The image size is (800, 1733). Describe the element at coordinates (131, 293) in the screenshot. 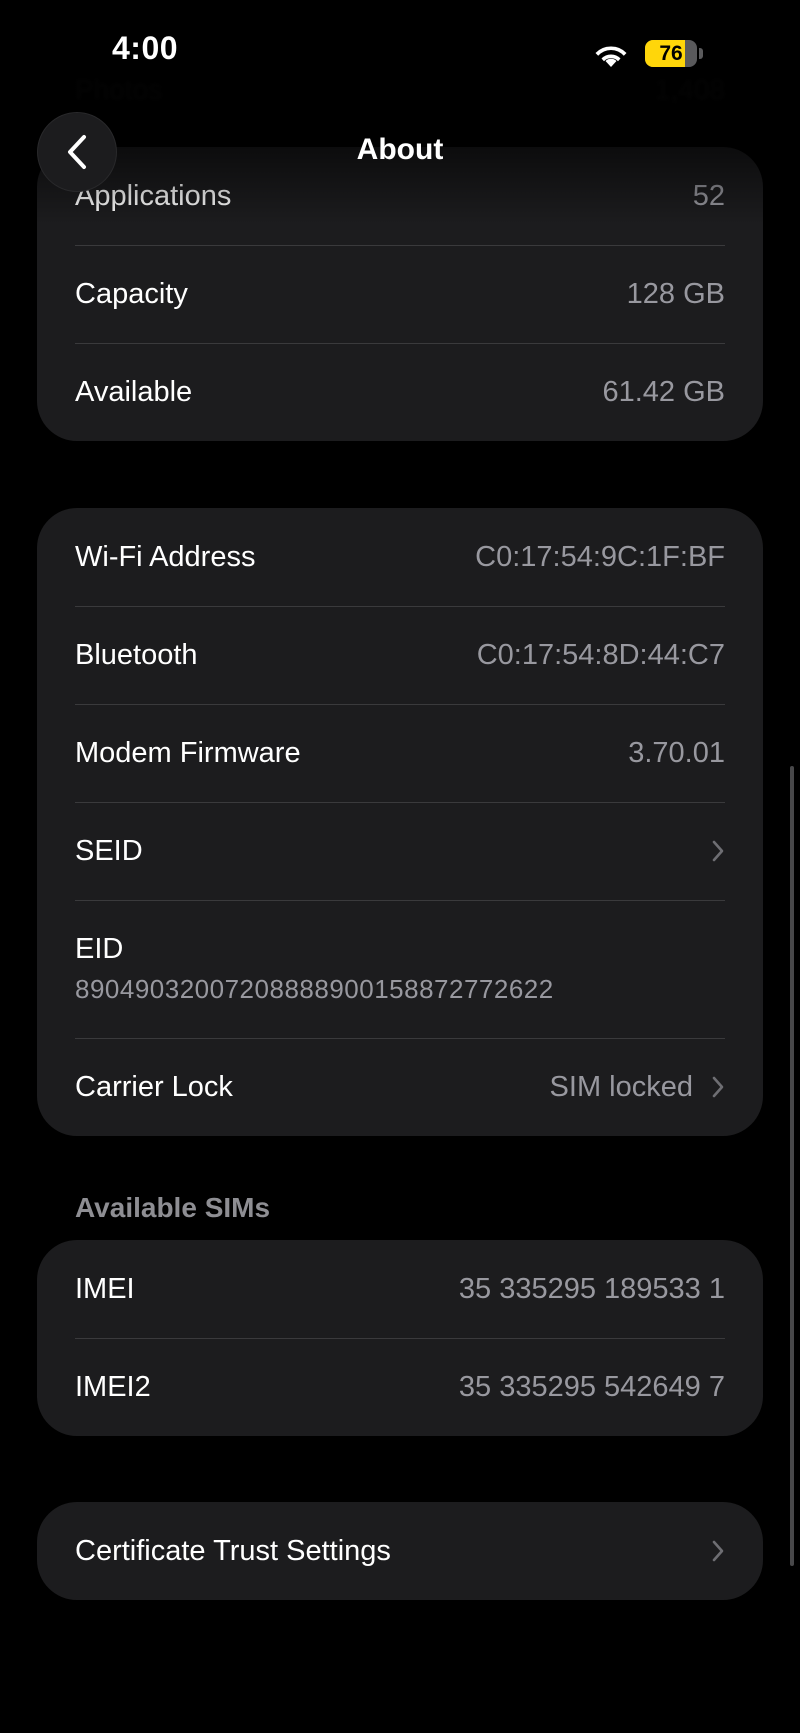

I see `capacity-label: Capacity` at that location.